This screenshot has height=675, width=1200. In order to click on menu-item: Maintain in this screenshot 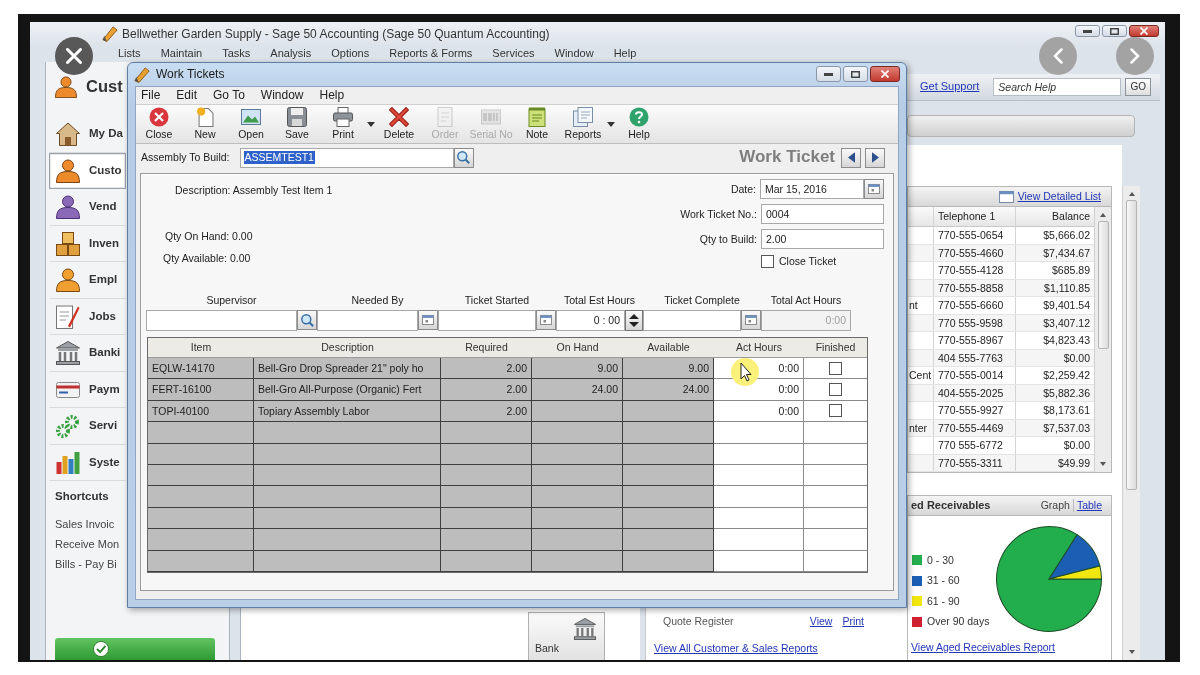, I will do `click(181, 54)`.